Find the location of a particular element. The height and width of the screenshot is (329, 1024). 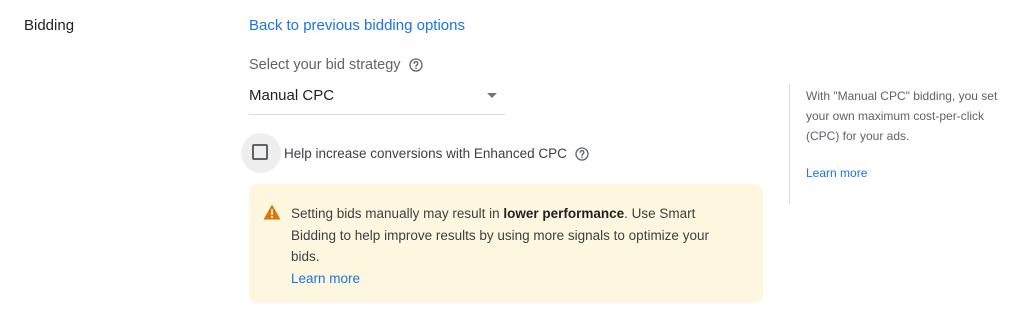

bid-strategy-selected-value: Manual CPC is located at coordinates (292, 95).